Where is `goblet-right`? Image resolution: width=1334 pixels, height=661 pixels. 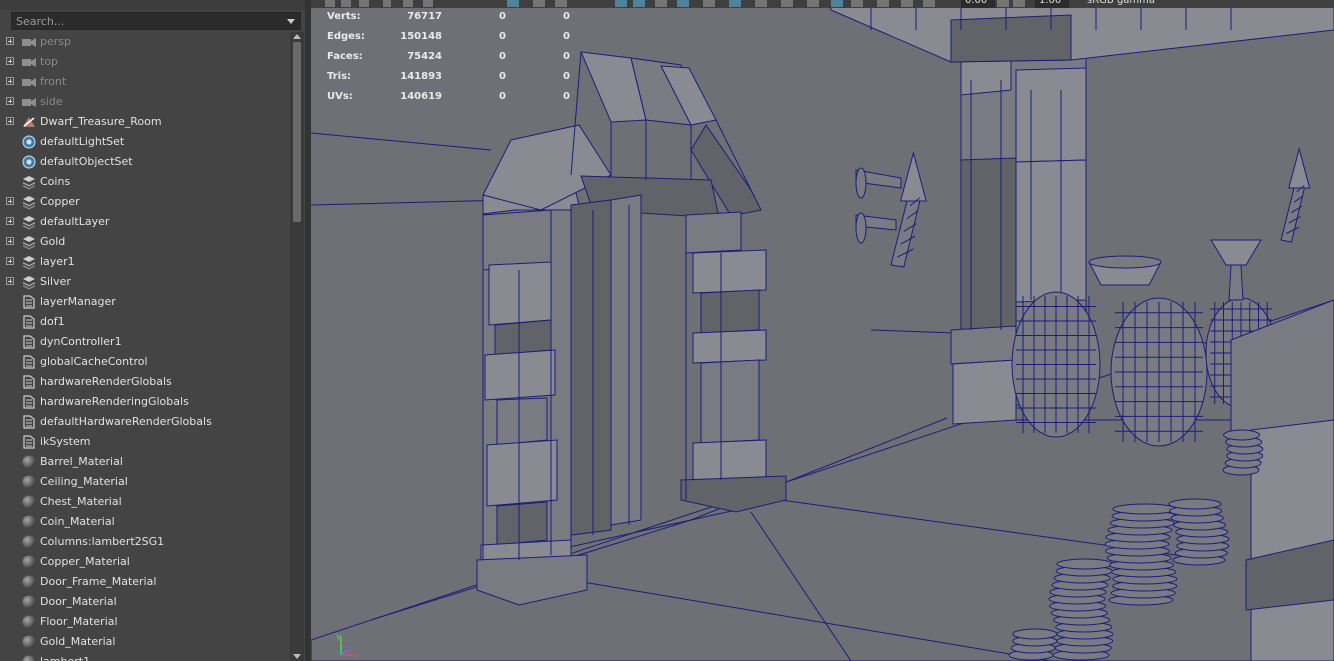
goblet-right is located at coordinates (1236, 270).